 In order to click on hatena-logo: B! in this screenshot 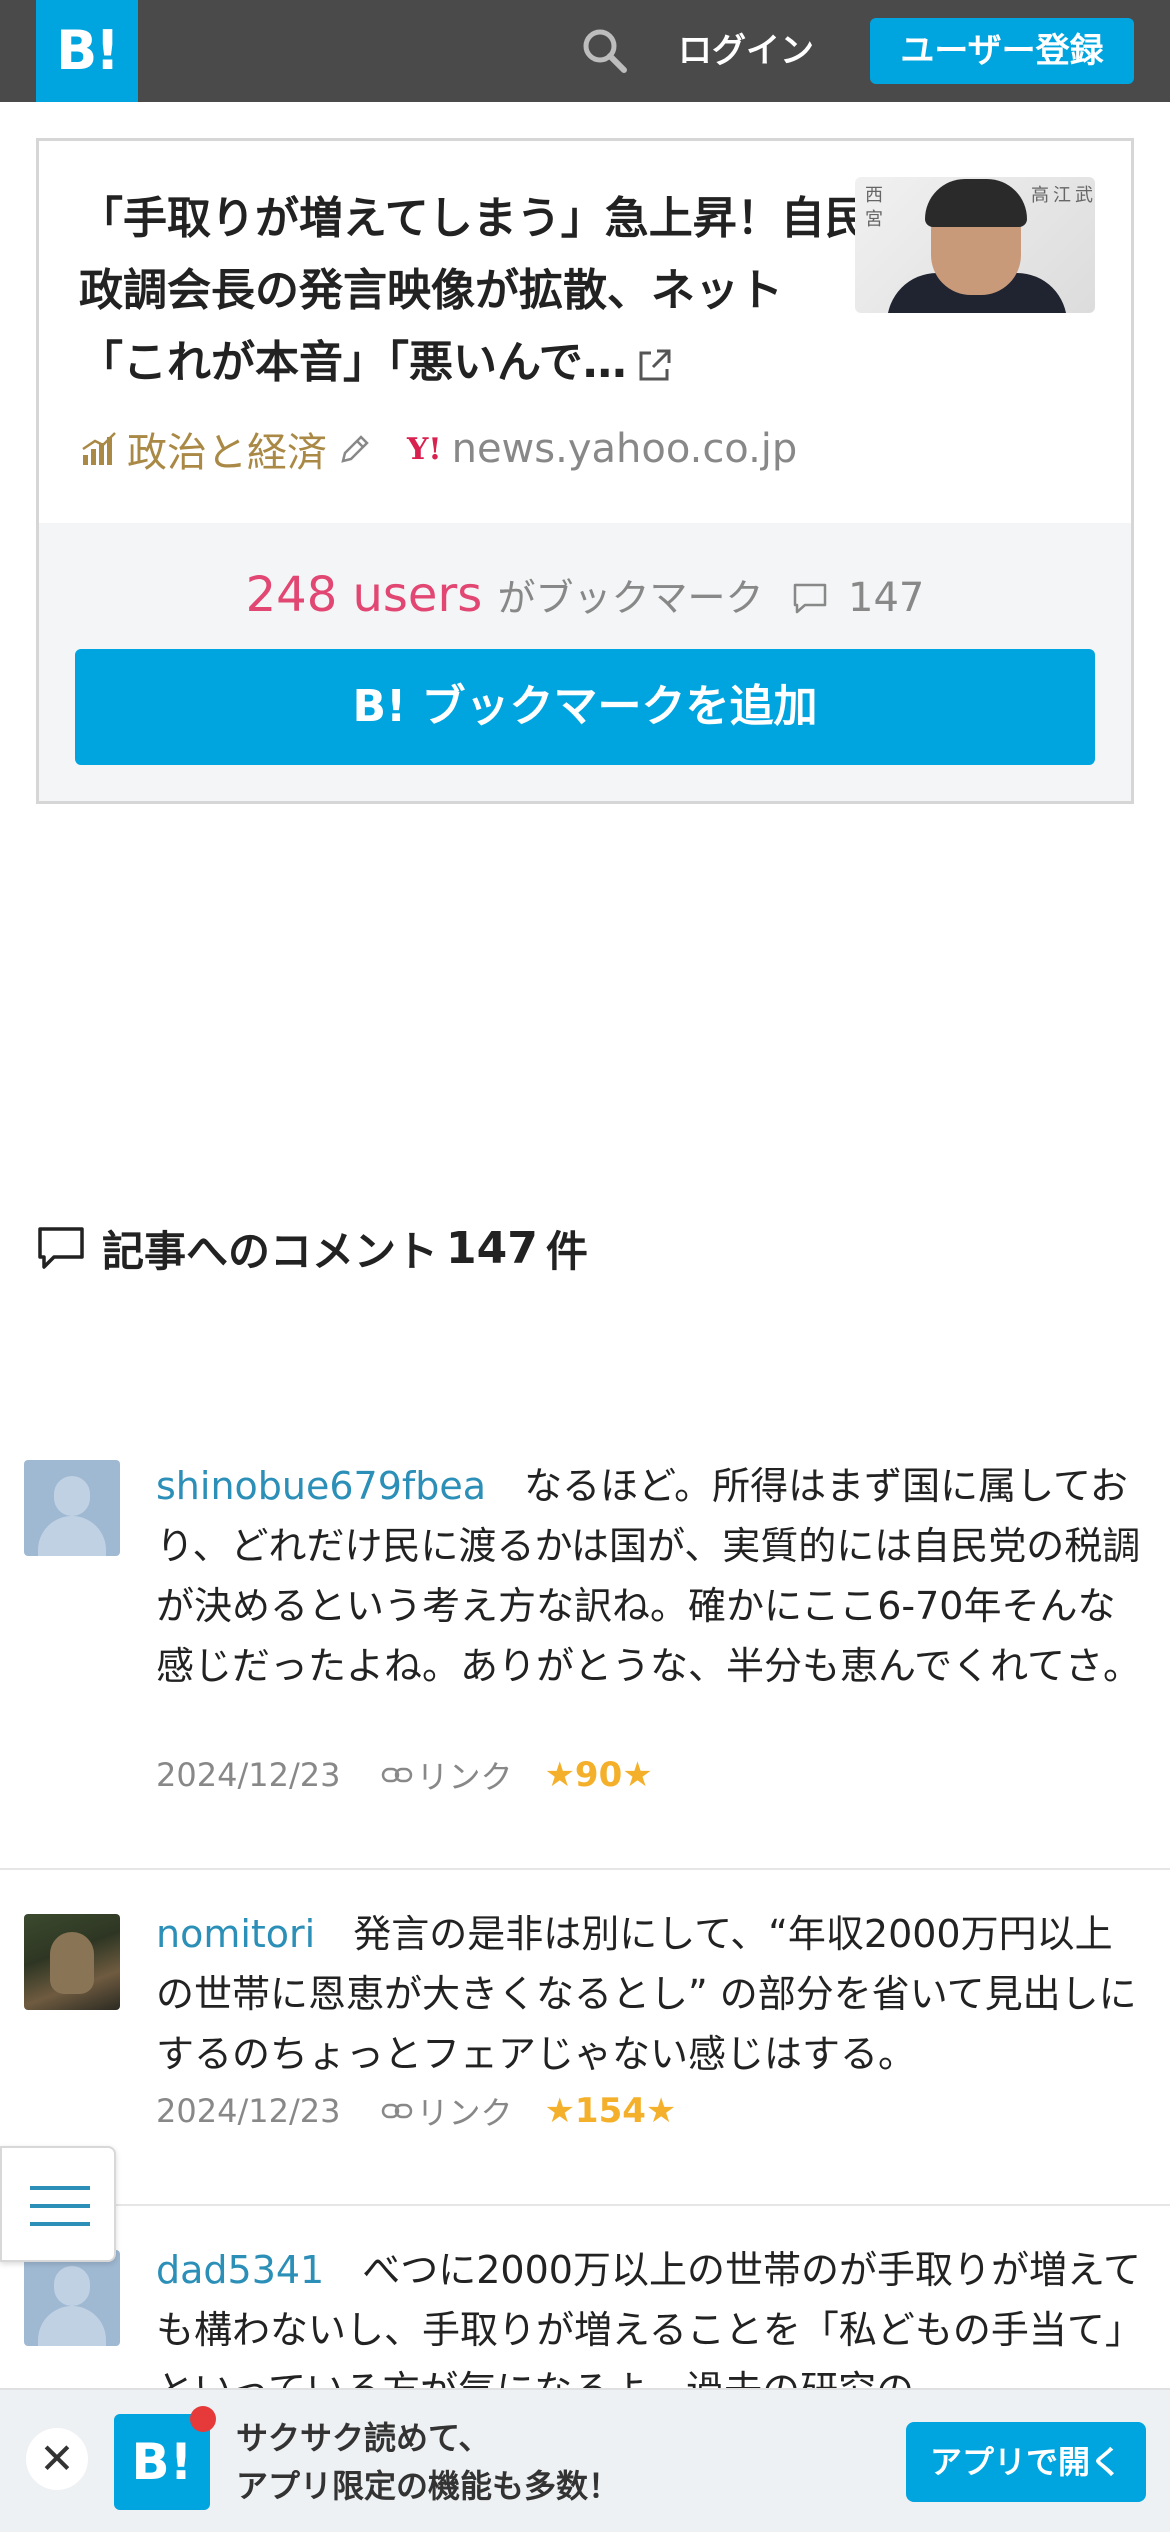, I will do `click(87, 51)`.